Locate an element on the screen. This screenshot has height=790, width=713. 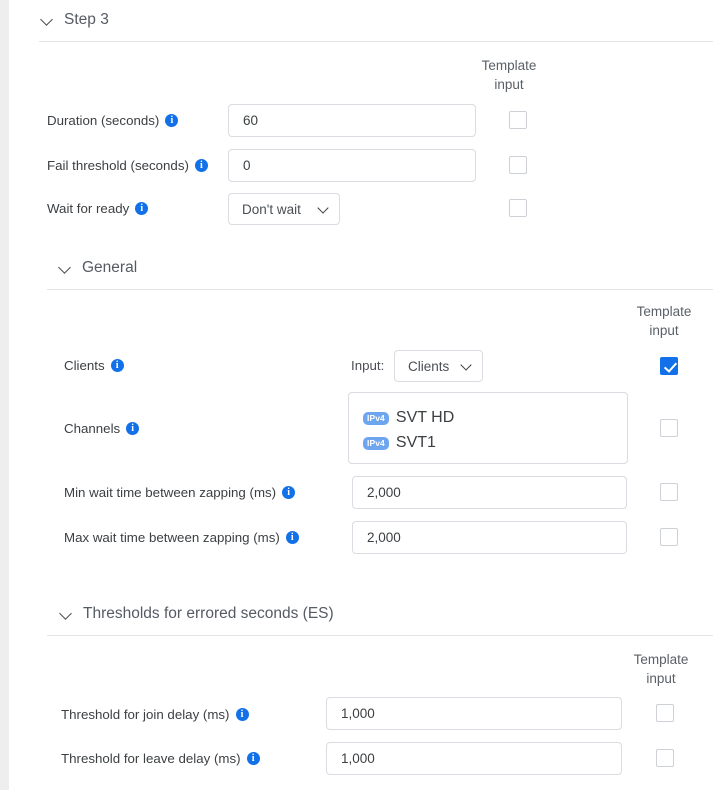
section-header-general: General is located at coordinates (98, 268).